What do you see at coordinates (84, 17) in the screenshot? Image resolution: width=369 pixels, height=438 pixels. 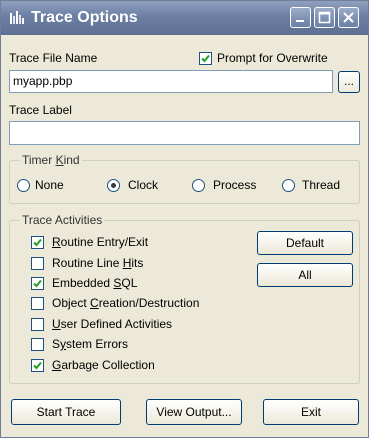 I see `window-title: Trace Options` at bounding box center [84, 17].